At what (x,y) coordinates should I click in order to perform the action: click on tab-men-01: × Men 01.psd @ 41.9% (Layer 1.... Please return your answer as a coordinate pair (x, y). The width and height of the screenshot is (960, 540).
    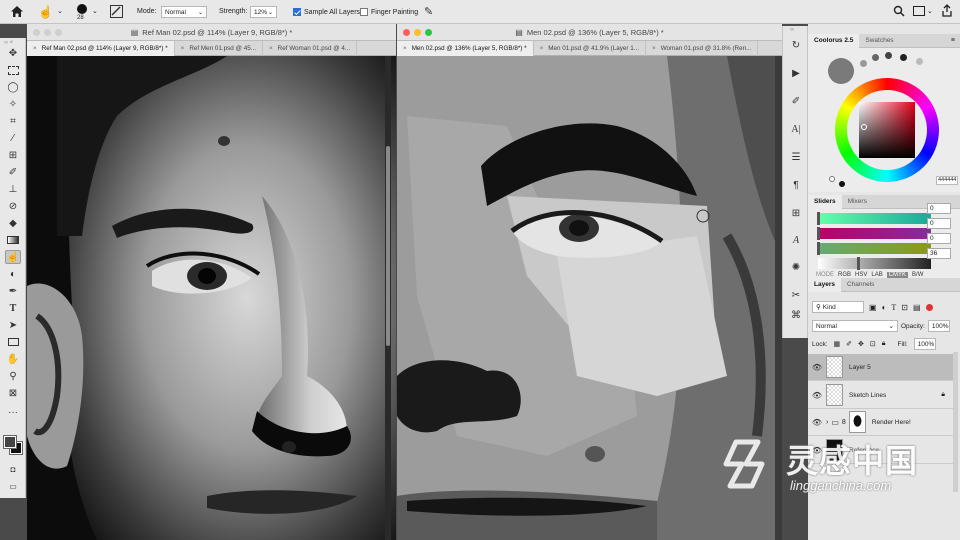
    Looking at the image, I should click on (590, 48).